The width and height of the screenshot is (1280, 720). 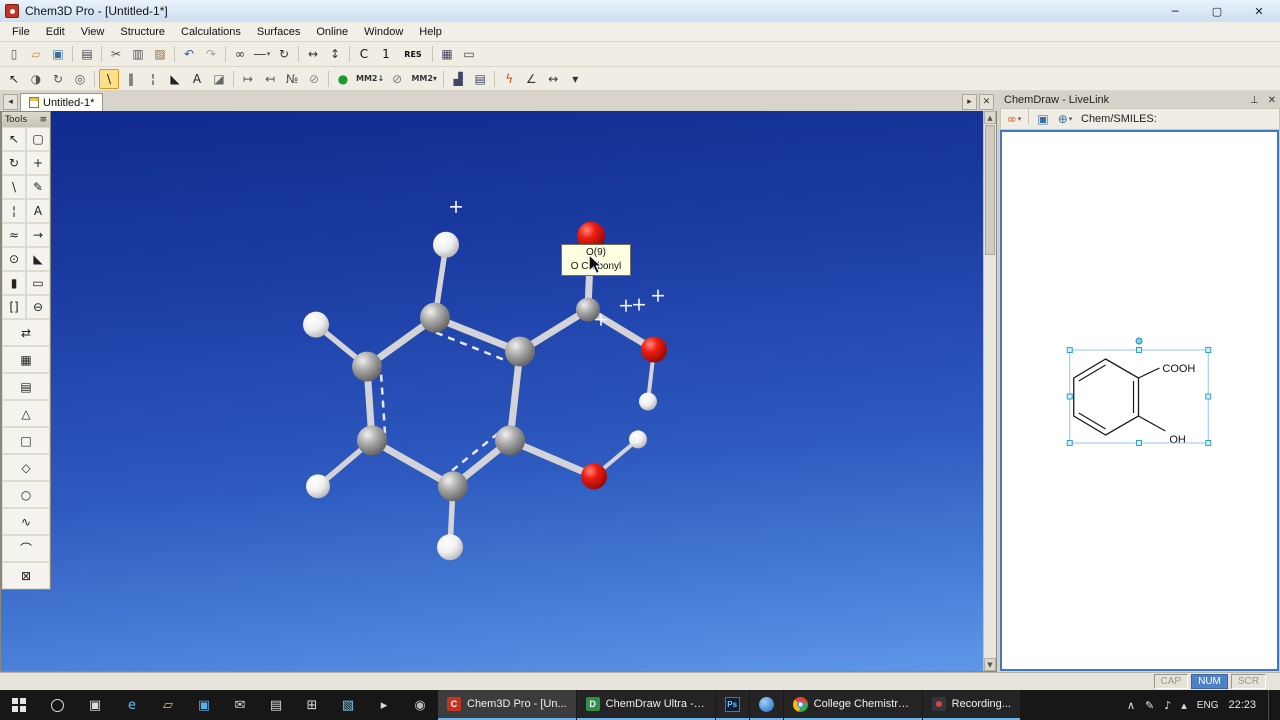 I want to click on chart-window-button: ▟, so click(x=458, y=79).